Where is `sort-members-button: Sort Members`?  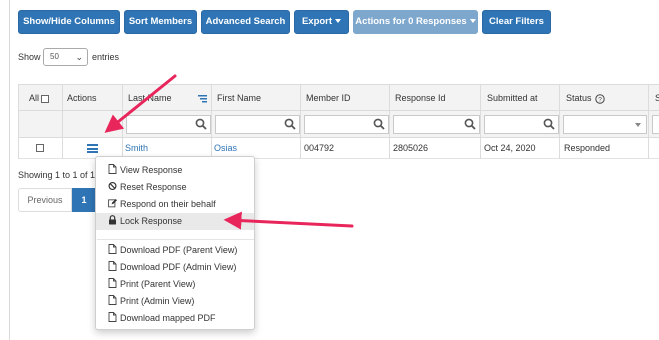 sort-members-button: Sort Members is located at coordinates (160, 22).